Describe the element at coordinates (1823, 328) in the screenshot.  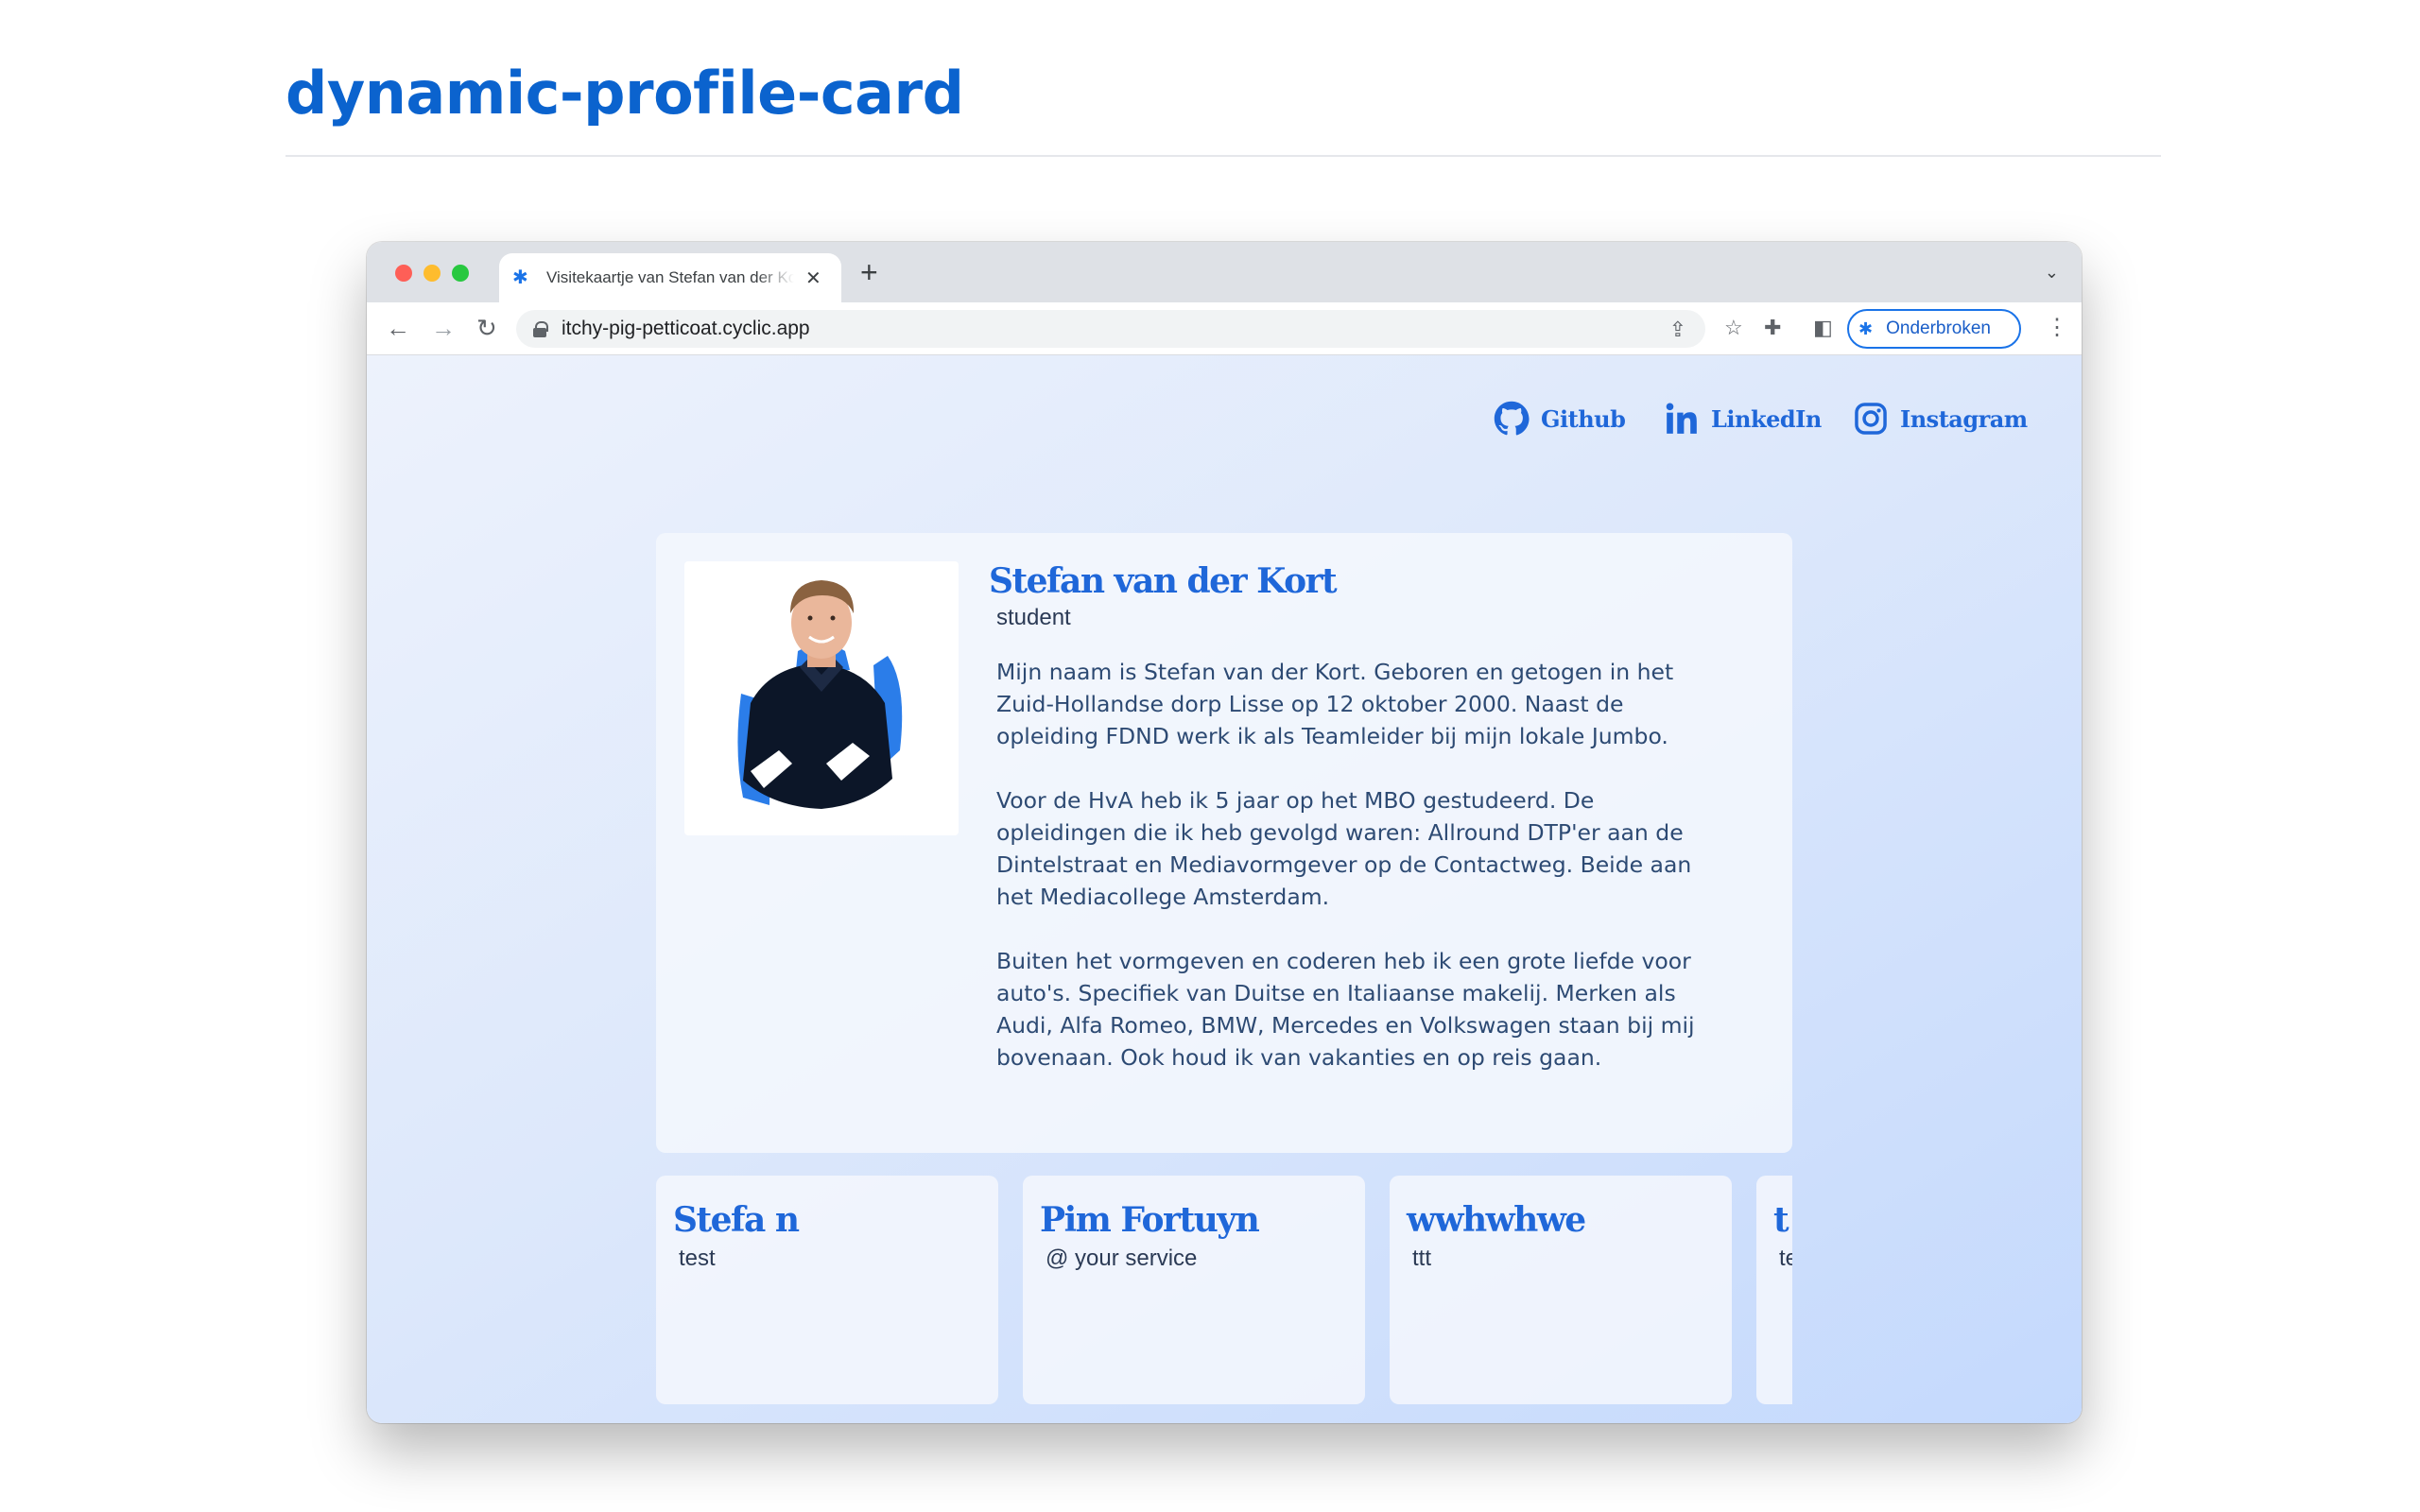
I see `side-panel-icon: ◧` at that location.